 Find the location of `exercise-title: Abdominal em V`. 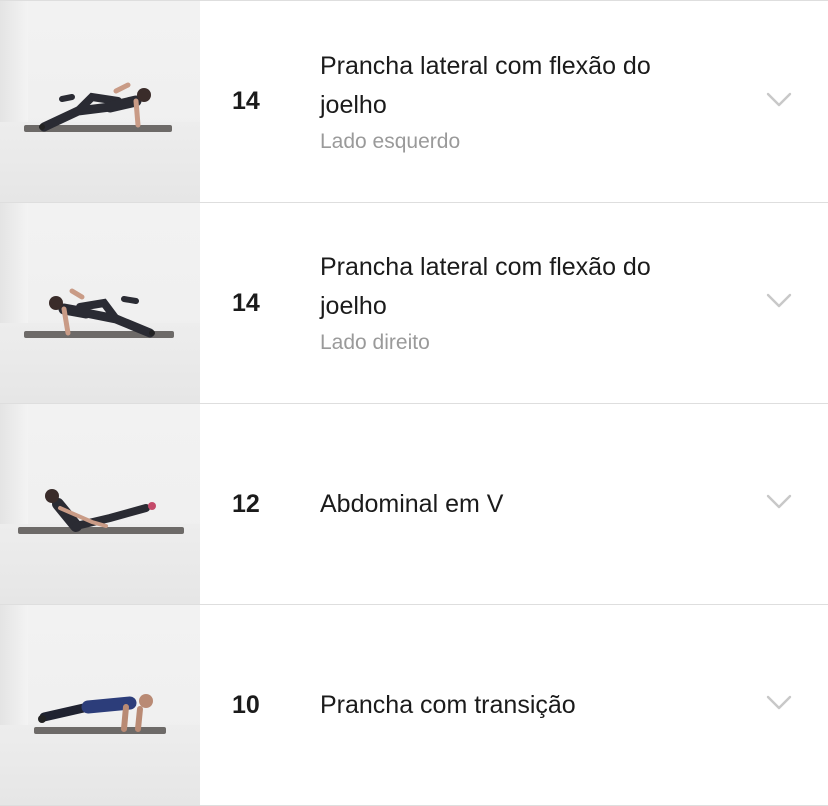

exercise-title: Abdominal em V is located at coordinates (412, 503).